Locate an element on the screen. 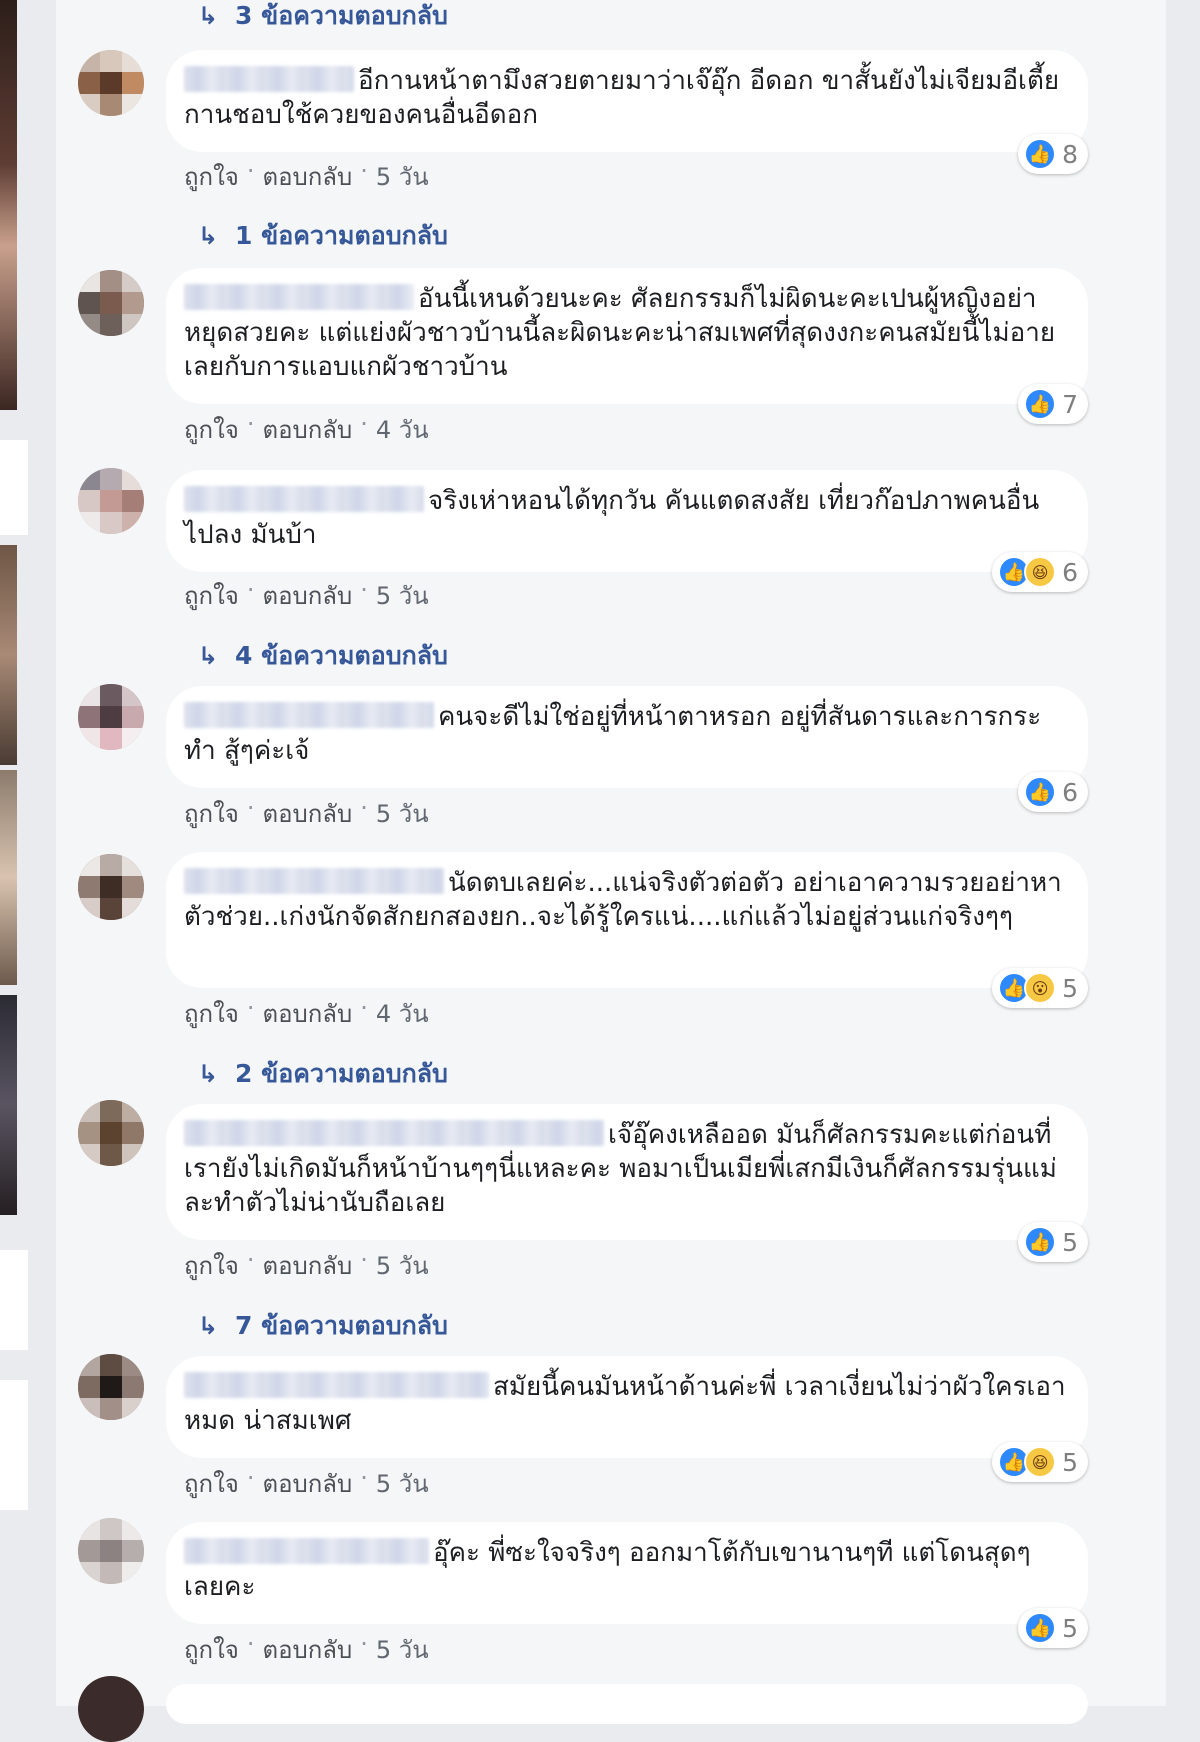 This screenshot has height=1742, width=1200. reaction-summary: 👍 6 is located at coordinates (1053, 792).